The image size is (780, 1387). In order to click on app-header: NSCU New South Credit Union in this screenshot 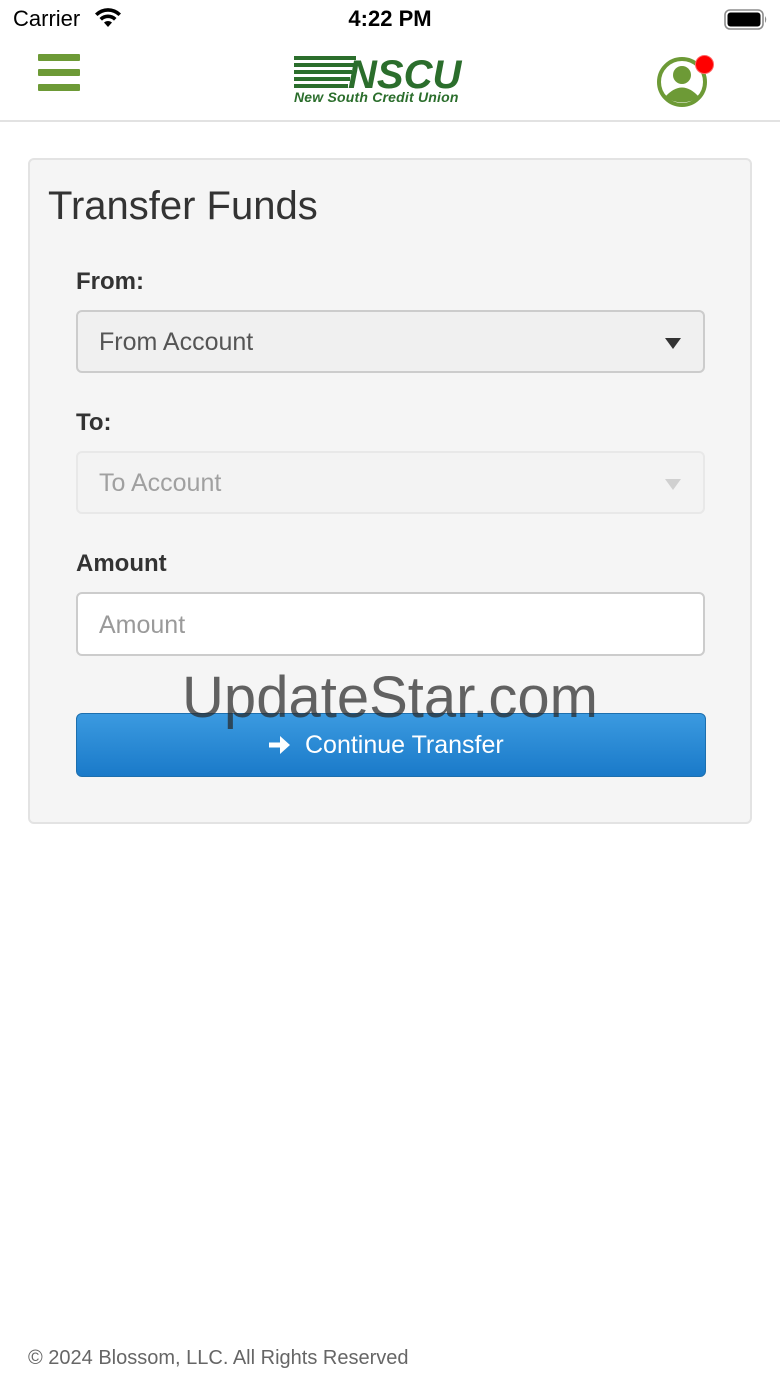, I will do `click(390, 81)`.